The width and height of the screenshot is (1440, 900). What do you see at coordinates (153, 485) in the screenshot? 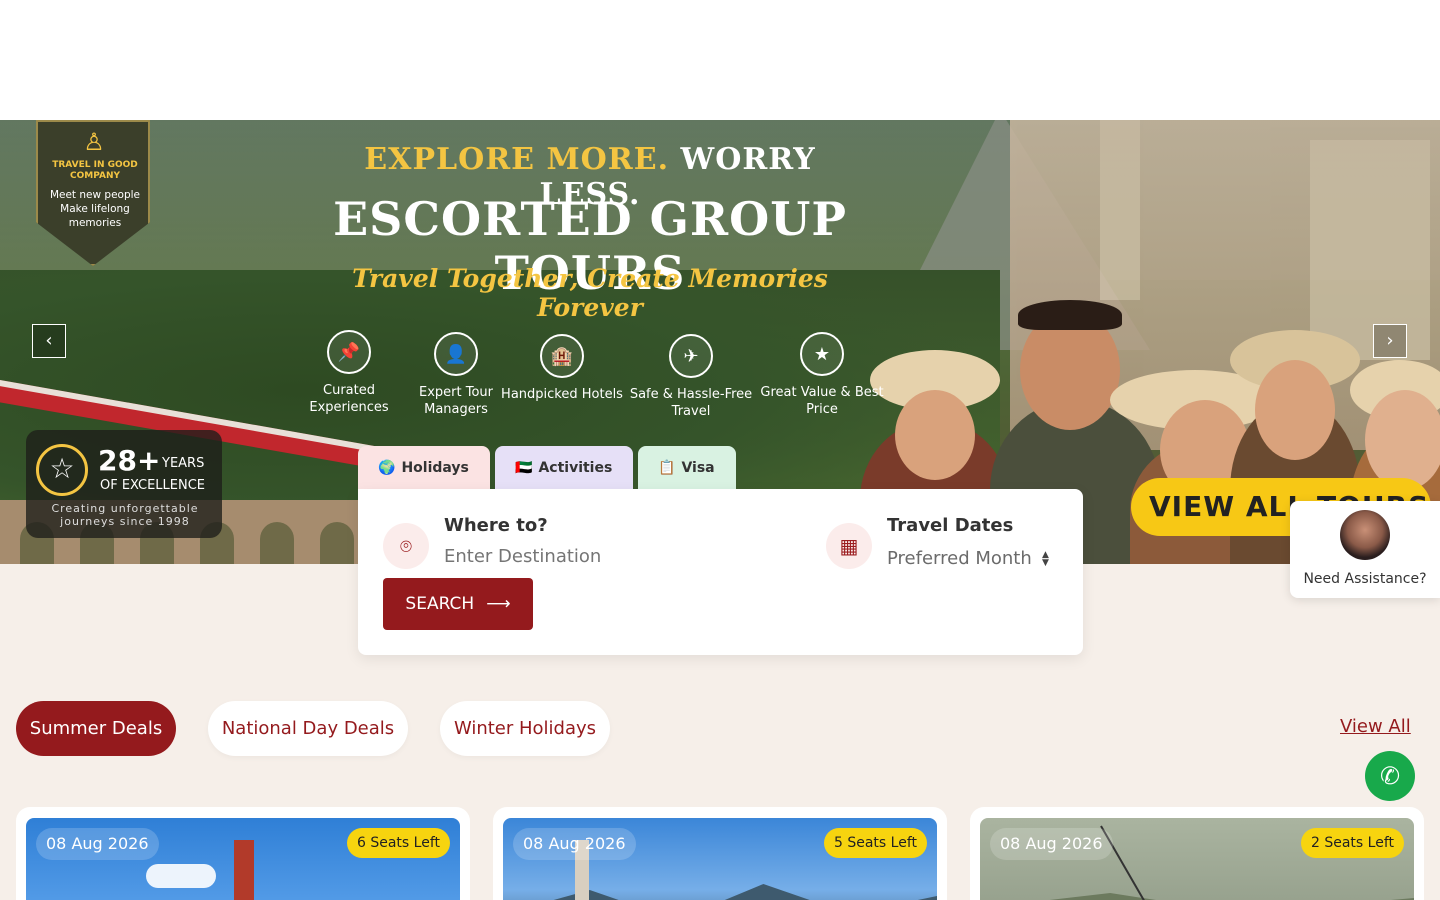
I see `years-excellence: OF EXCELLENCE` at bounding box center [153, 485].